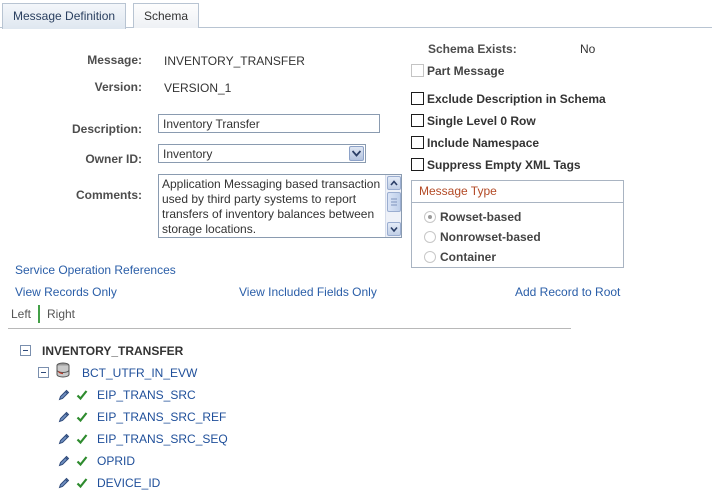  What do you see at coordinates (61, 314) in the screenshot?
I see `nav-right: Right` at bounding box center [61, 314].